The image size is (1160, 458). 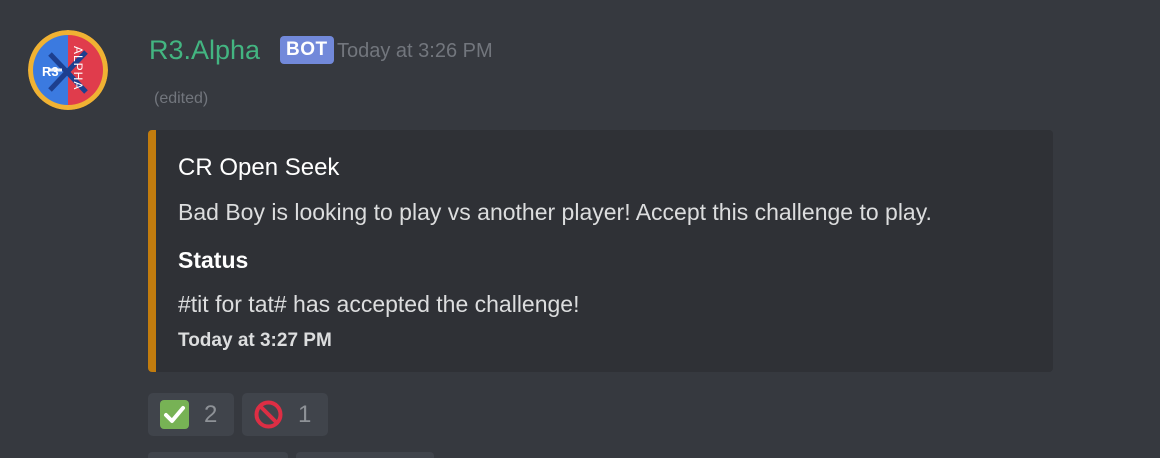 What do you see at coordinates (255, 340) in the screenshot?
I see `embed-footer-timestamp: Today at 3:27 PM` at bounding box center [255, 340].